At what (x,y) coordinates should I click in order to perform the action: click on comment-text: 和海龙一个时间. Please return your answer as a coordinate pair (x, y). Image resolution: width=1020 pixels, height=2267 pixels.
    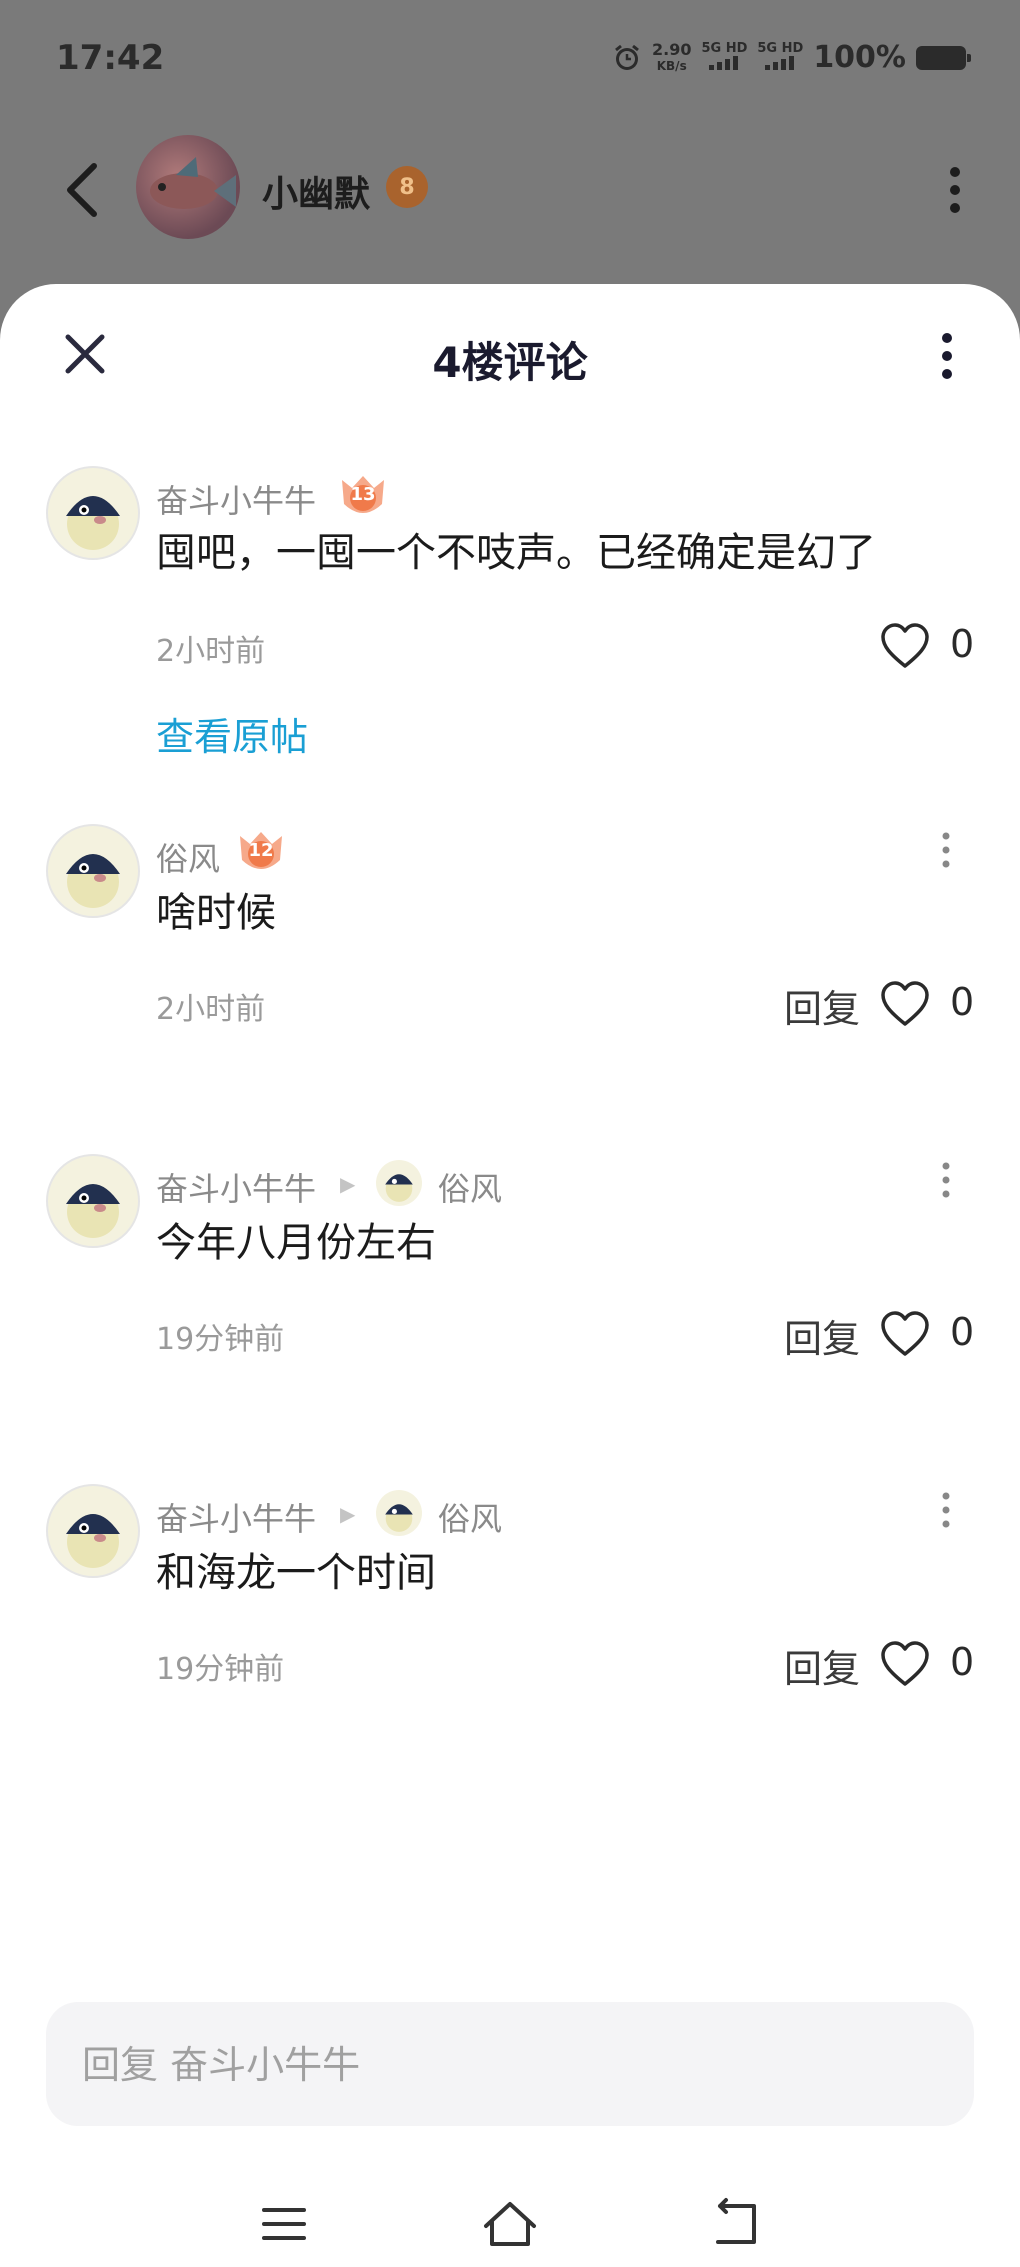
    Looking at the image, I should click on (296, 1573).